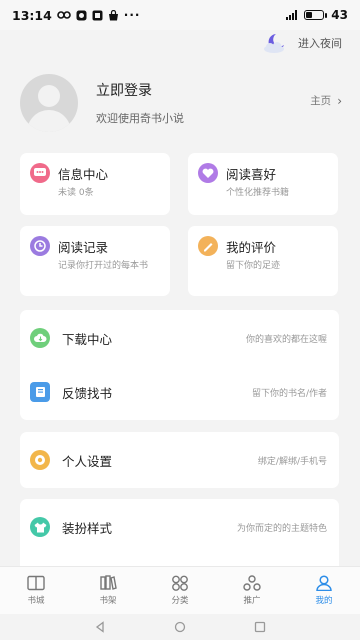  I want to click on more-notifications-icon: ···, so click(132, 15).